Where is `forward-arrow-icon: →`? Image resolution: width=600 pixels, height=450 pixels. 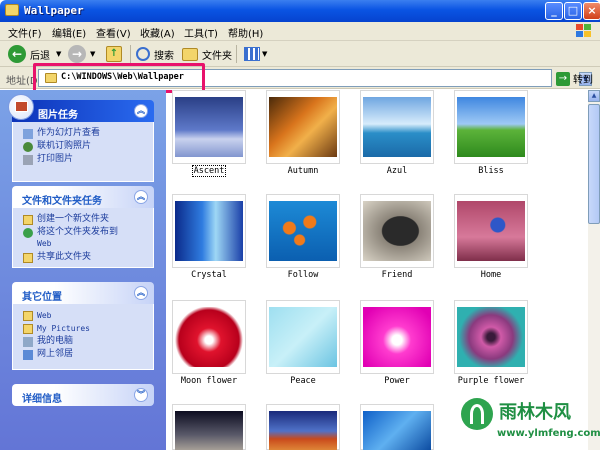 forward-arrow-icon: → is located at coordinates (77, 54).